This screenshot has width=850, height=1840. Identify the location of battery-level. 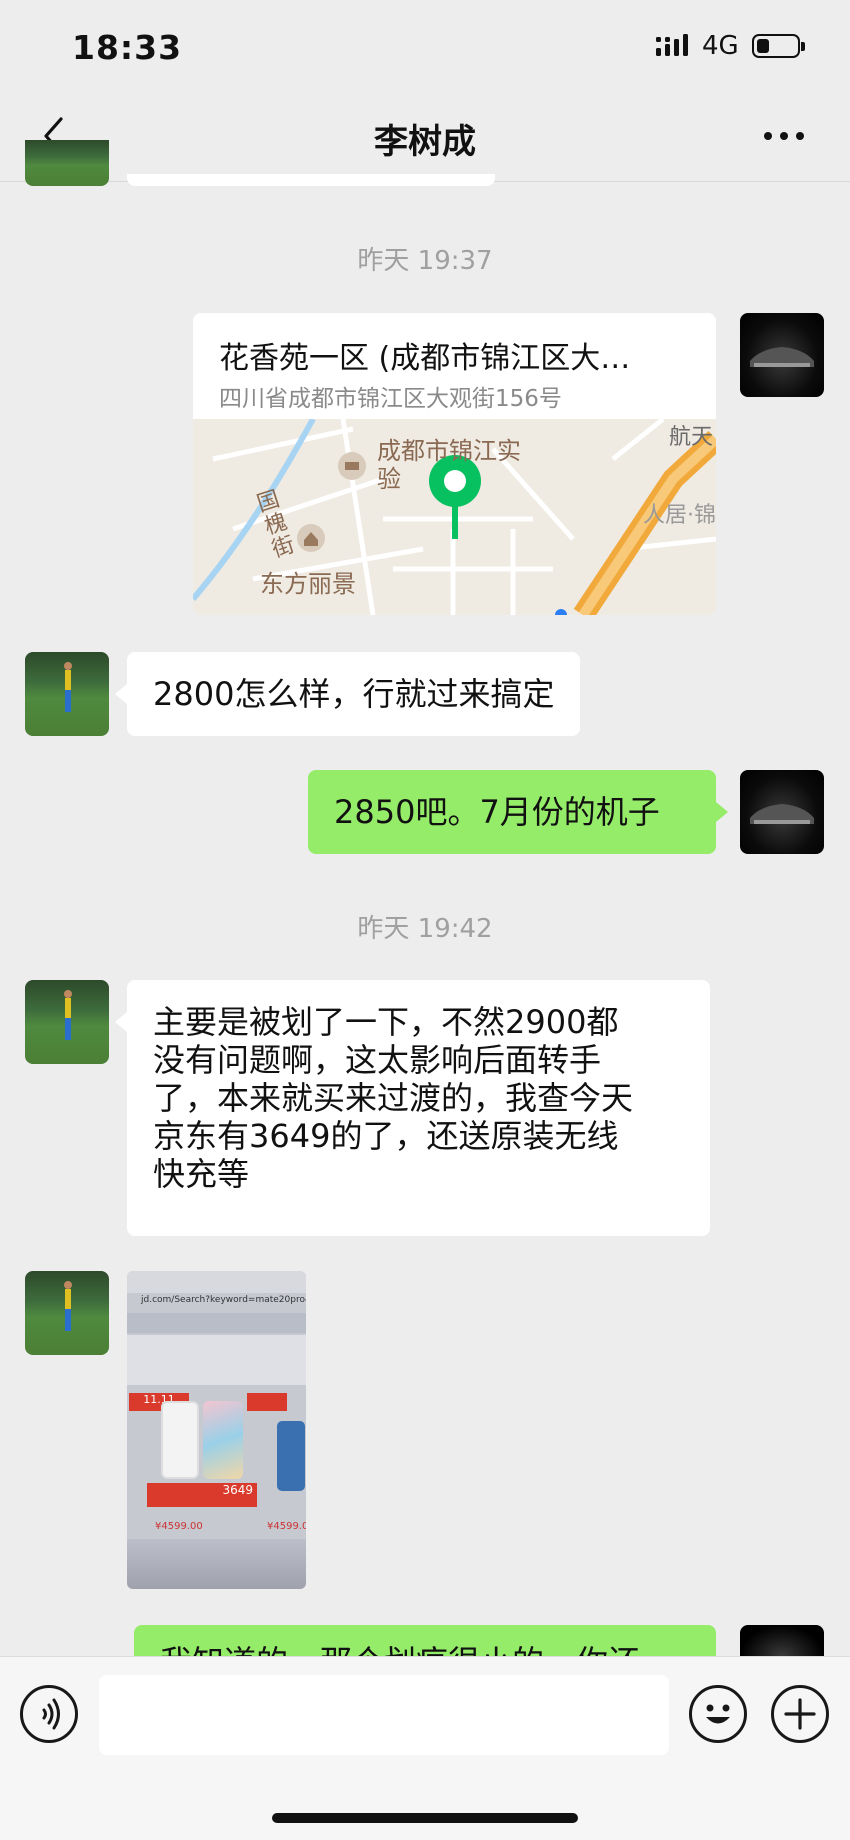
(763, 46).